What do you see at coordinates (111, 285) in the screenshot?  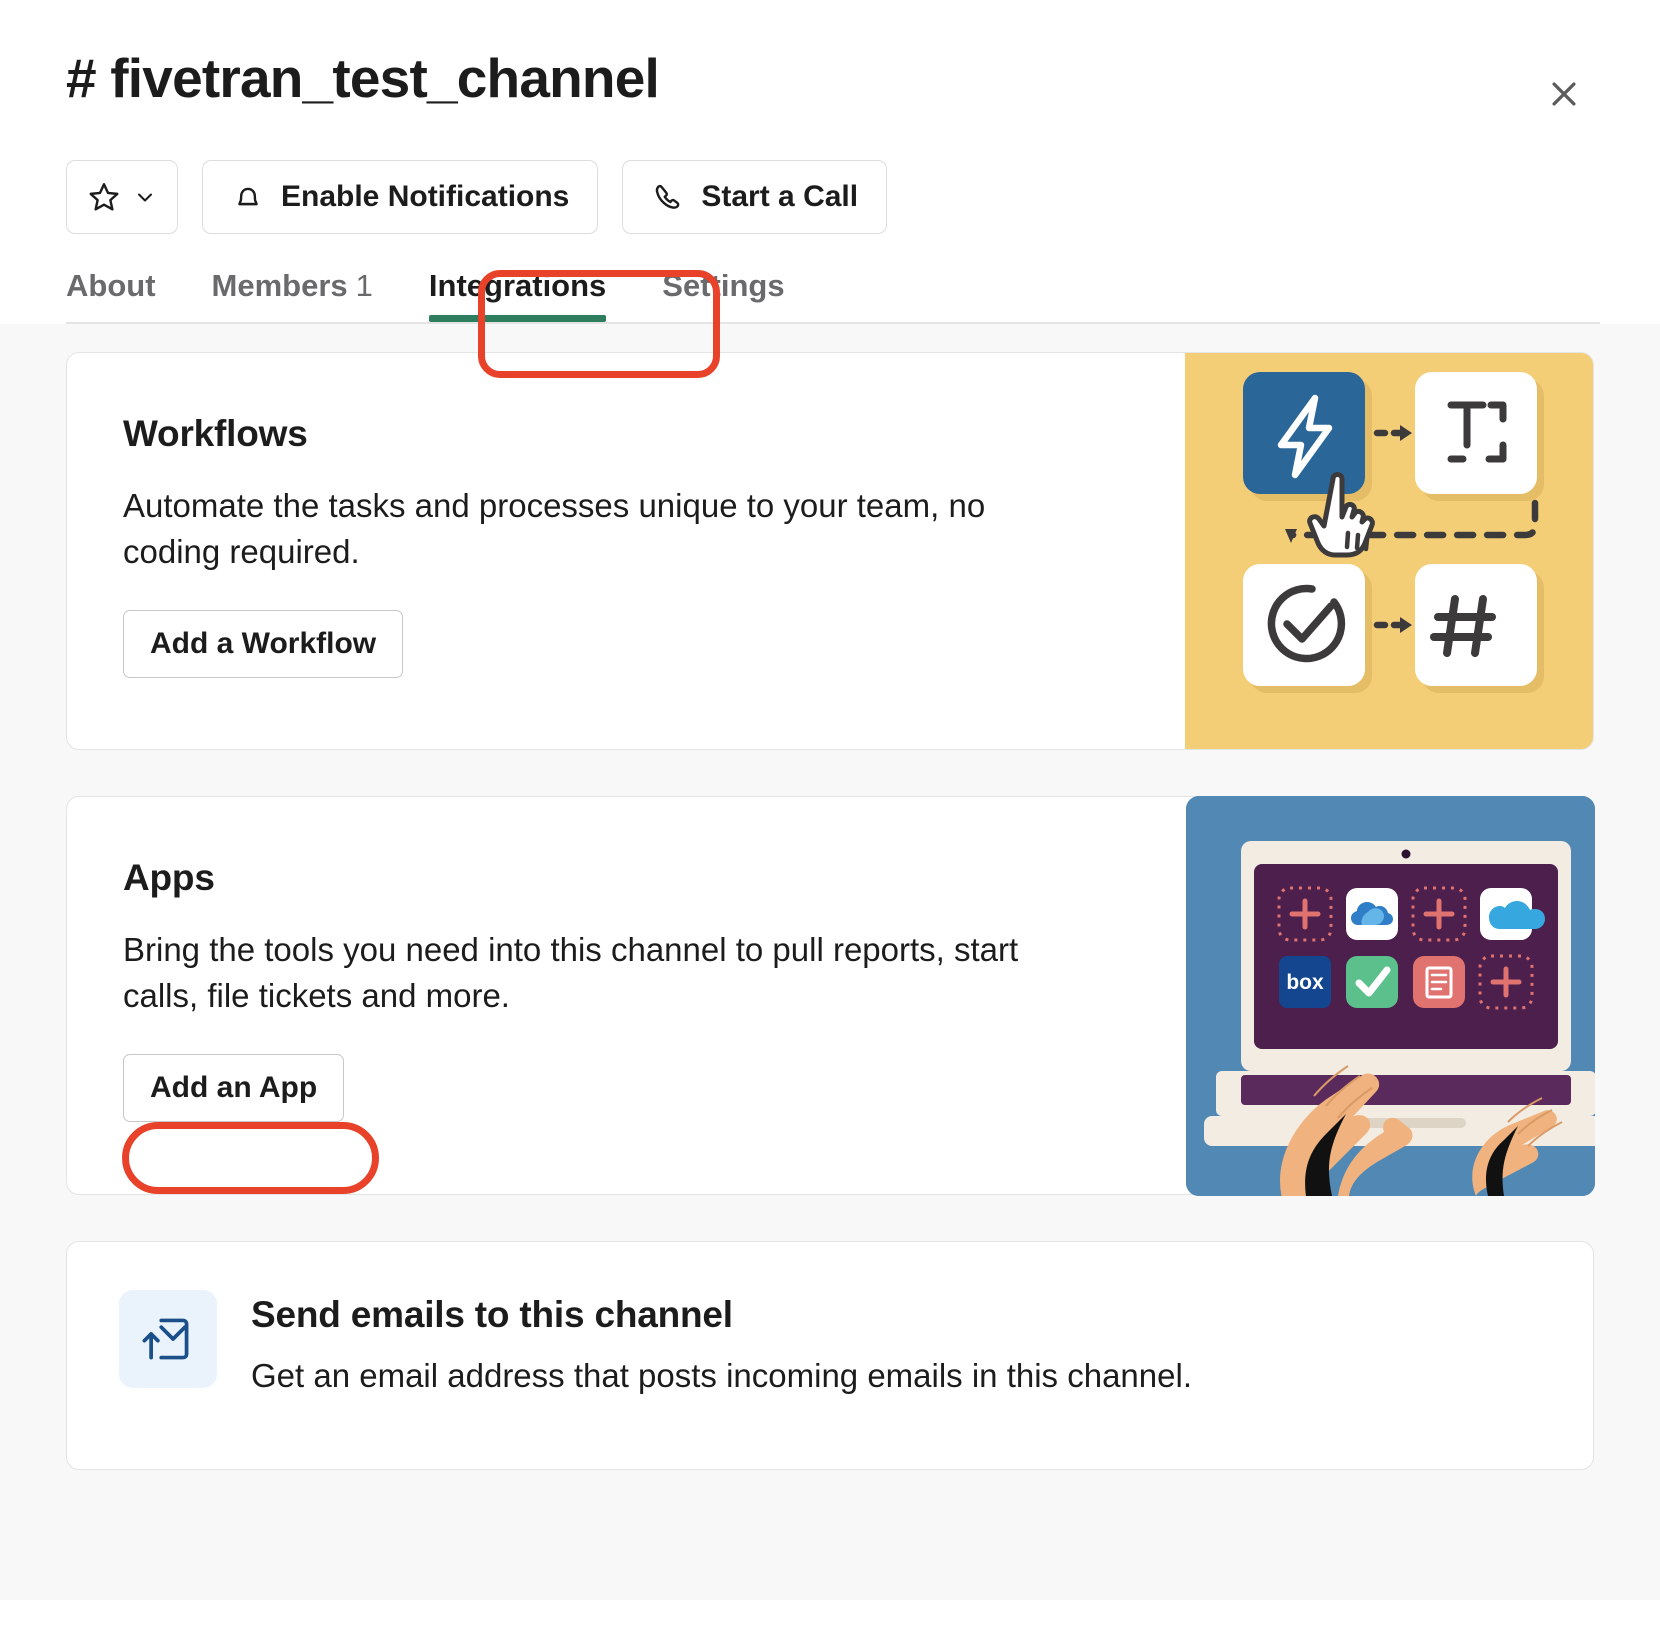 I see `tab-about-label: About` at bounding box center [111, 285].